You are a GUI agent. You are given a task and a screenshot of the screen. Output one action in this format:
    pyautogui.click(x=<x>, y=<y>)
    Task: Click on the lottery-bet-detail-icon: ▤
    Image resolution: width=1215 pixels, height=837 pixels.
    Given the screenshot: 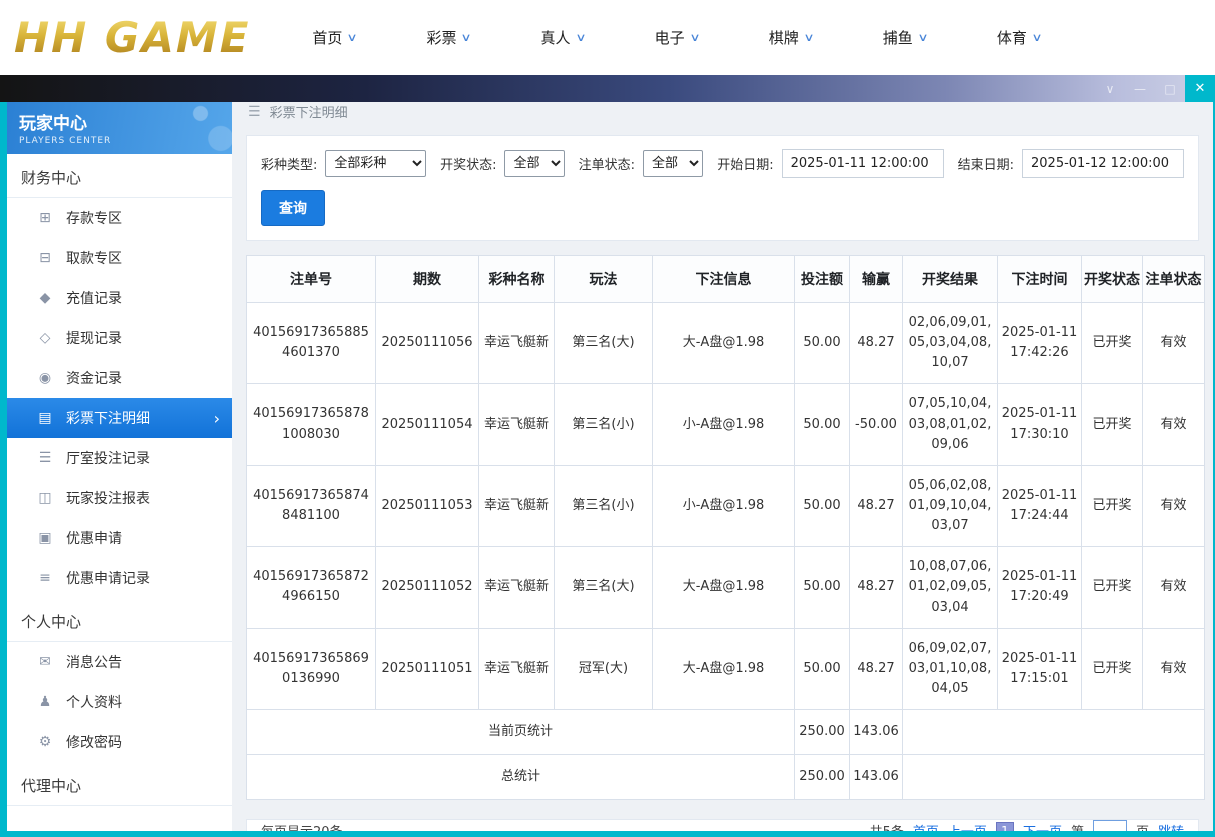 What is the action you would take?
    pyautogui.click(x=45, y=418)
    